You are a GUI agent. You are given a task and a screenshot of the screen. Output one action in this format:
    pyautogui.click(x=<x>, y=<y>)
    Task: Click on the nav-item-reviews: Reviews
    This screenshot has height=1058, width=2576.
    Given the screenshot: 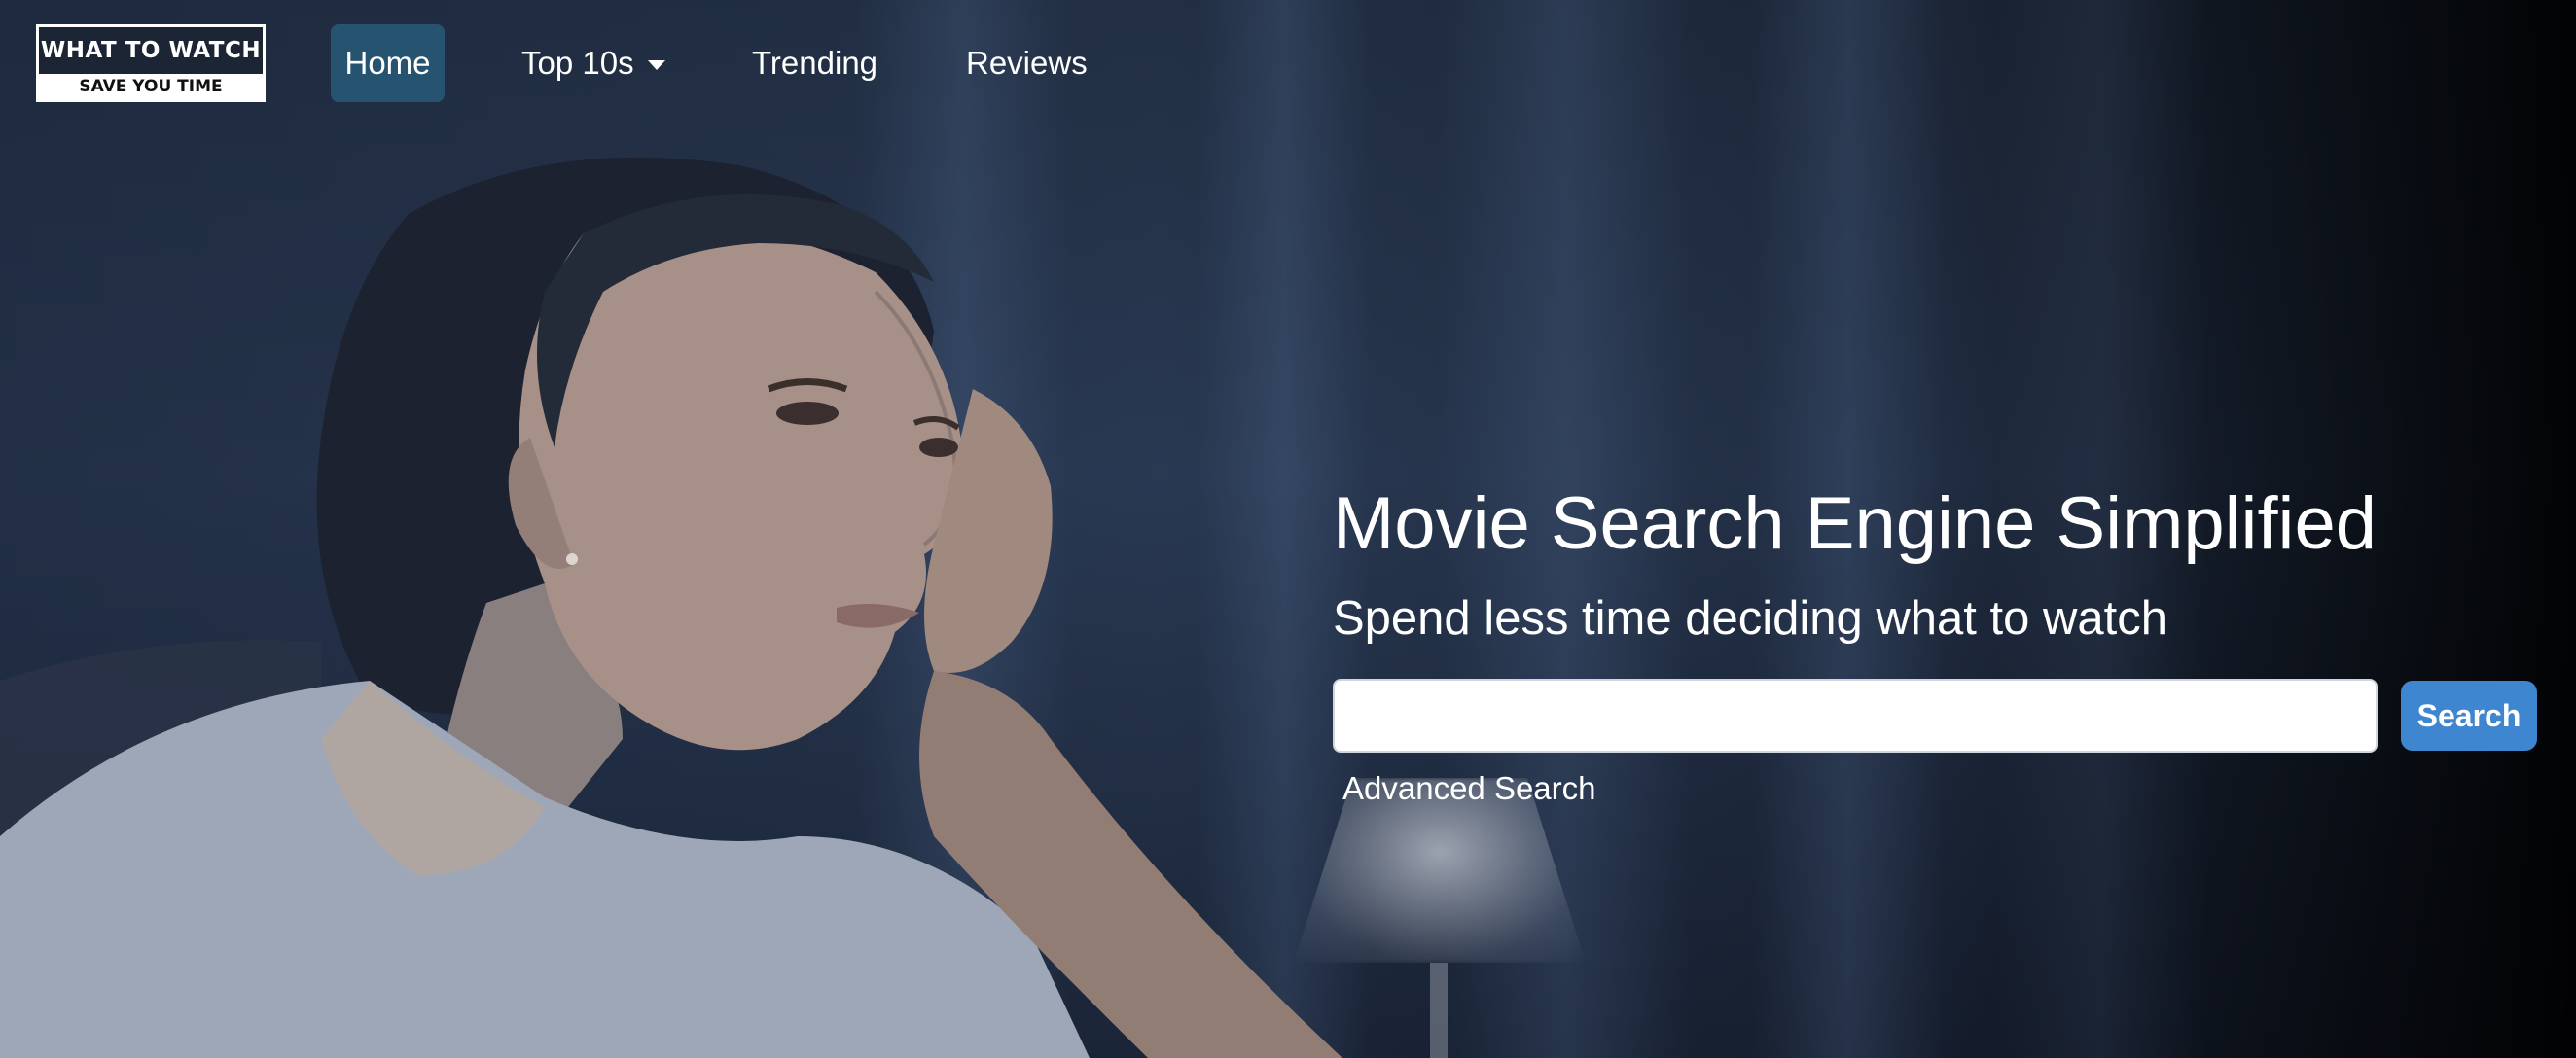 What is the action you would take?
    pyautogui.click(x=1026, y=63)
    